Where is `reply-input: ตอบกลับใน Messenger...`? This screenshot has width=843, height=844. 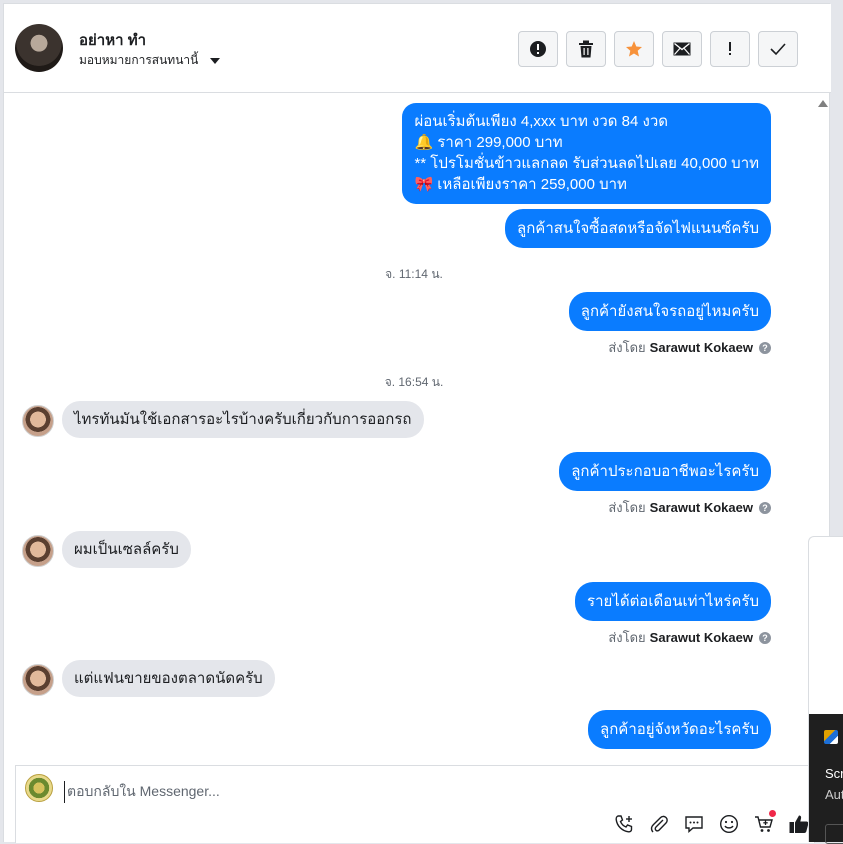
reply-input: ตอบกลับใน Messenger... is located at coordinates (142, 792).